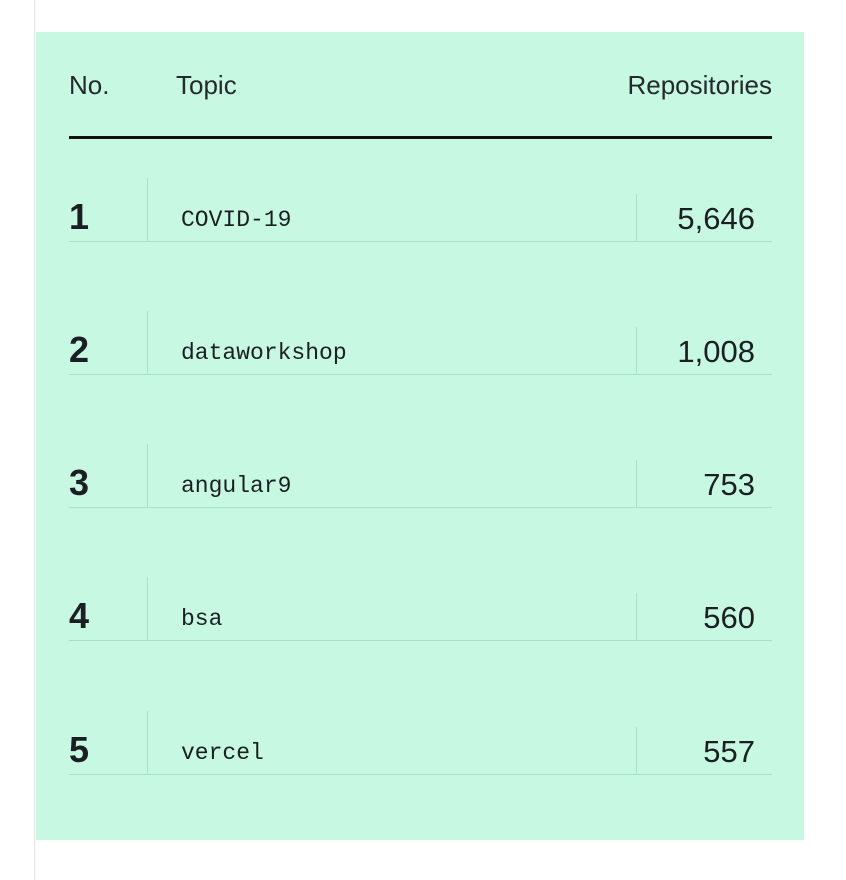 The image size is (846, 880). I want to click on row-rank: 5, so click(79, 749).